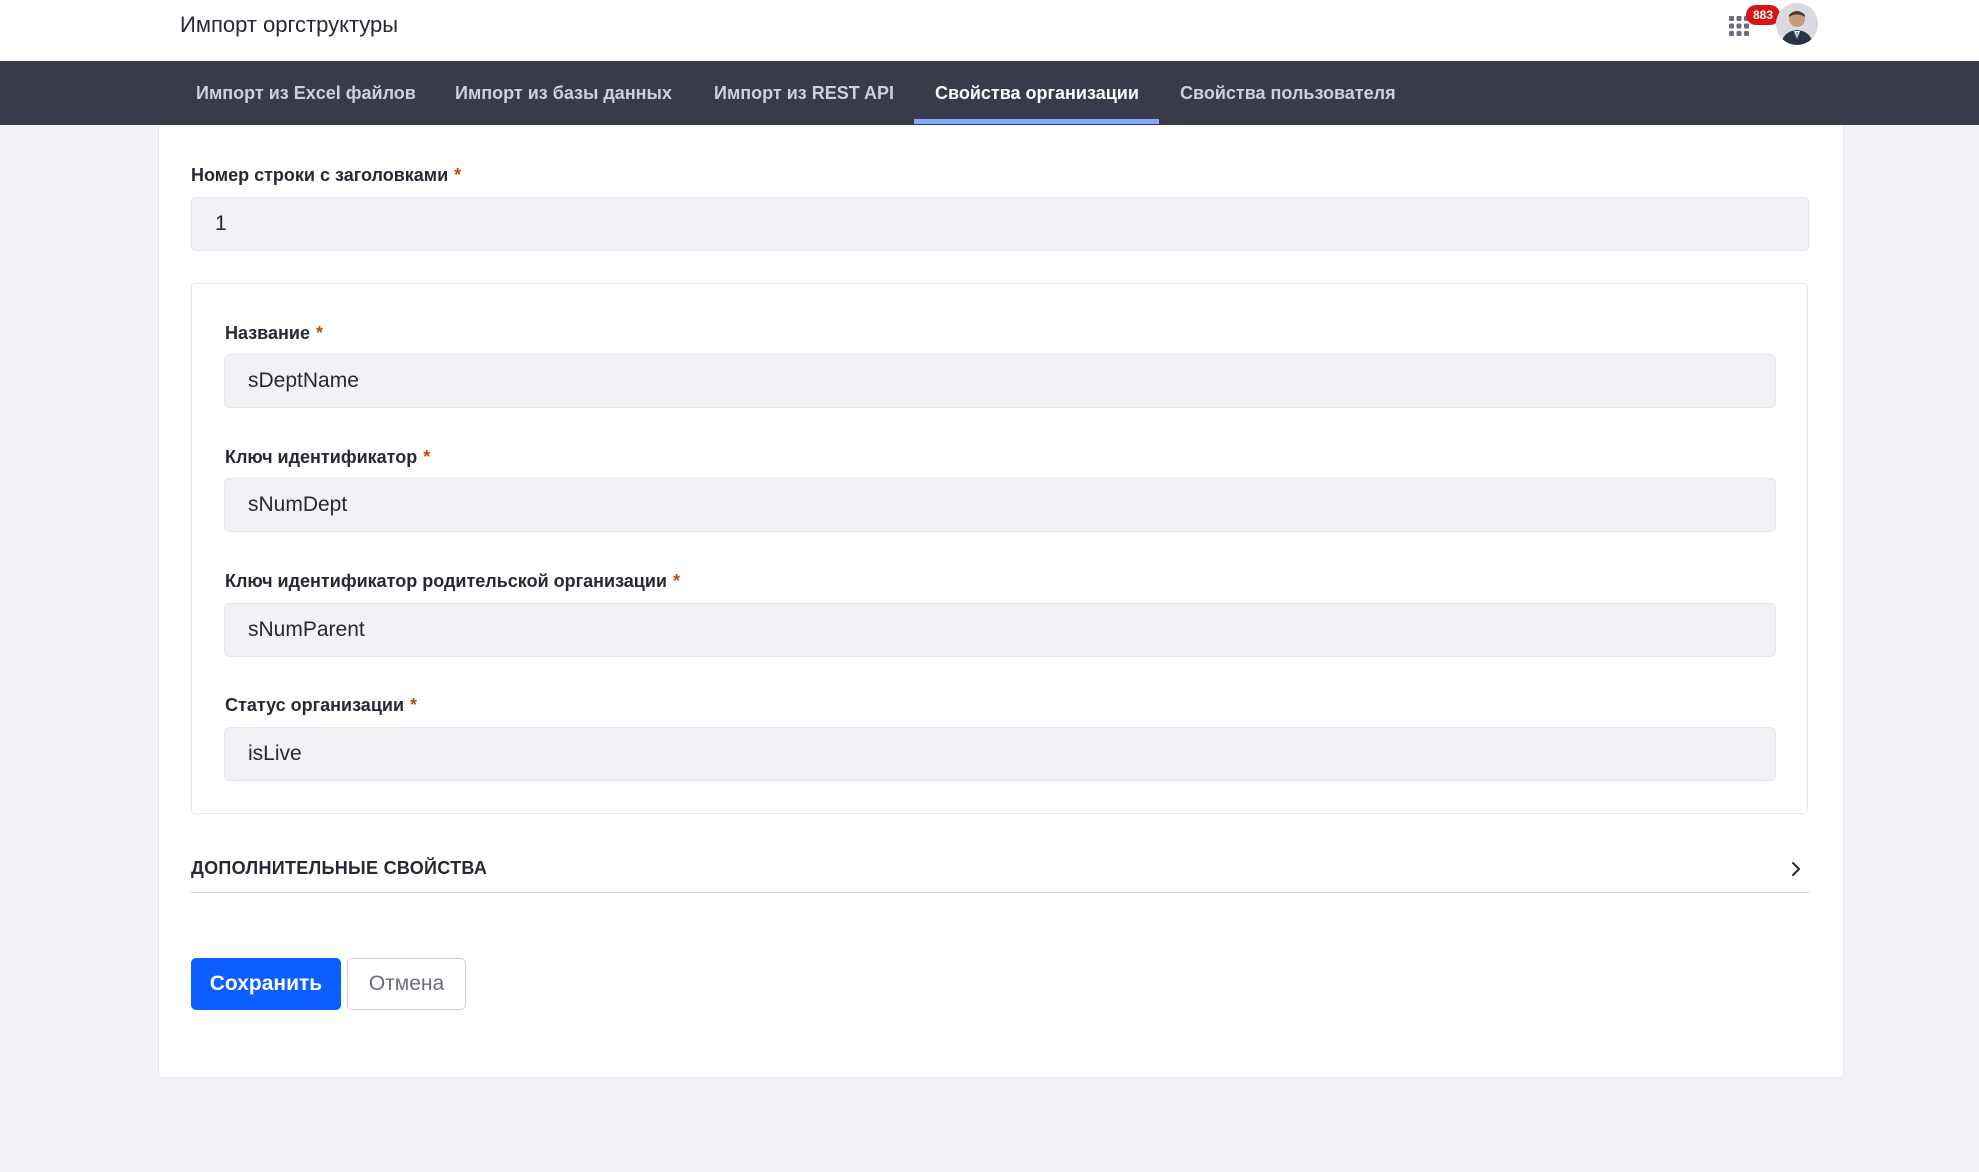 This screenshot has height=1172, width=1979. What do you see at coordinates (563, 93) in the screenshot?
I see `tab-import-database: Импорт из базы данных` at bounding box center [563, 93].